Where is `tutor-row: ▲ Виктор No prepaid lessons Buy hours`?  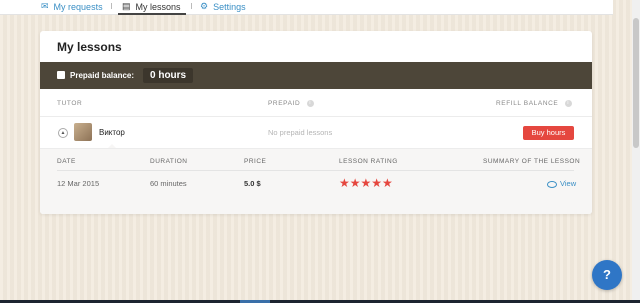 tutor-row: ▲ Виктор No prepaid lessons Buy hours is located at coordinates (316, 132).